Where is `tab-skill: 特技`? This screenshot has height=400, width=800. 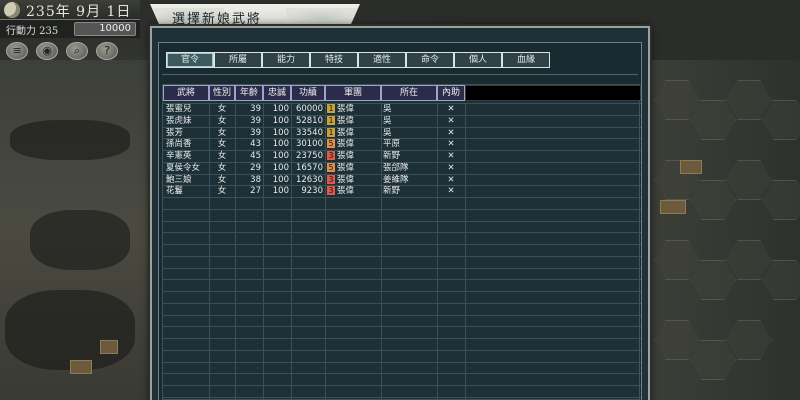 tab-skill: 特技 is located at coordinates (334, 60).